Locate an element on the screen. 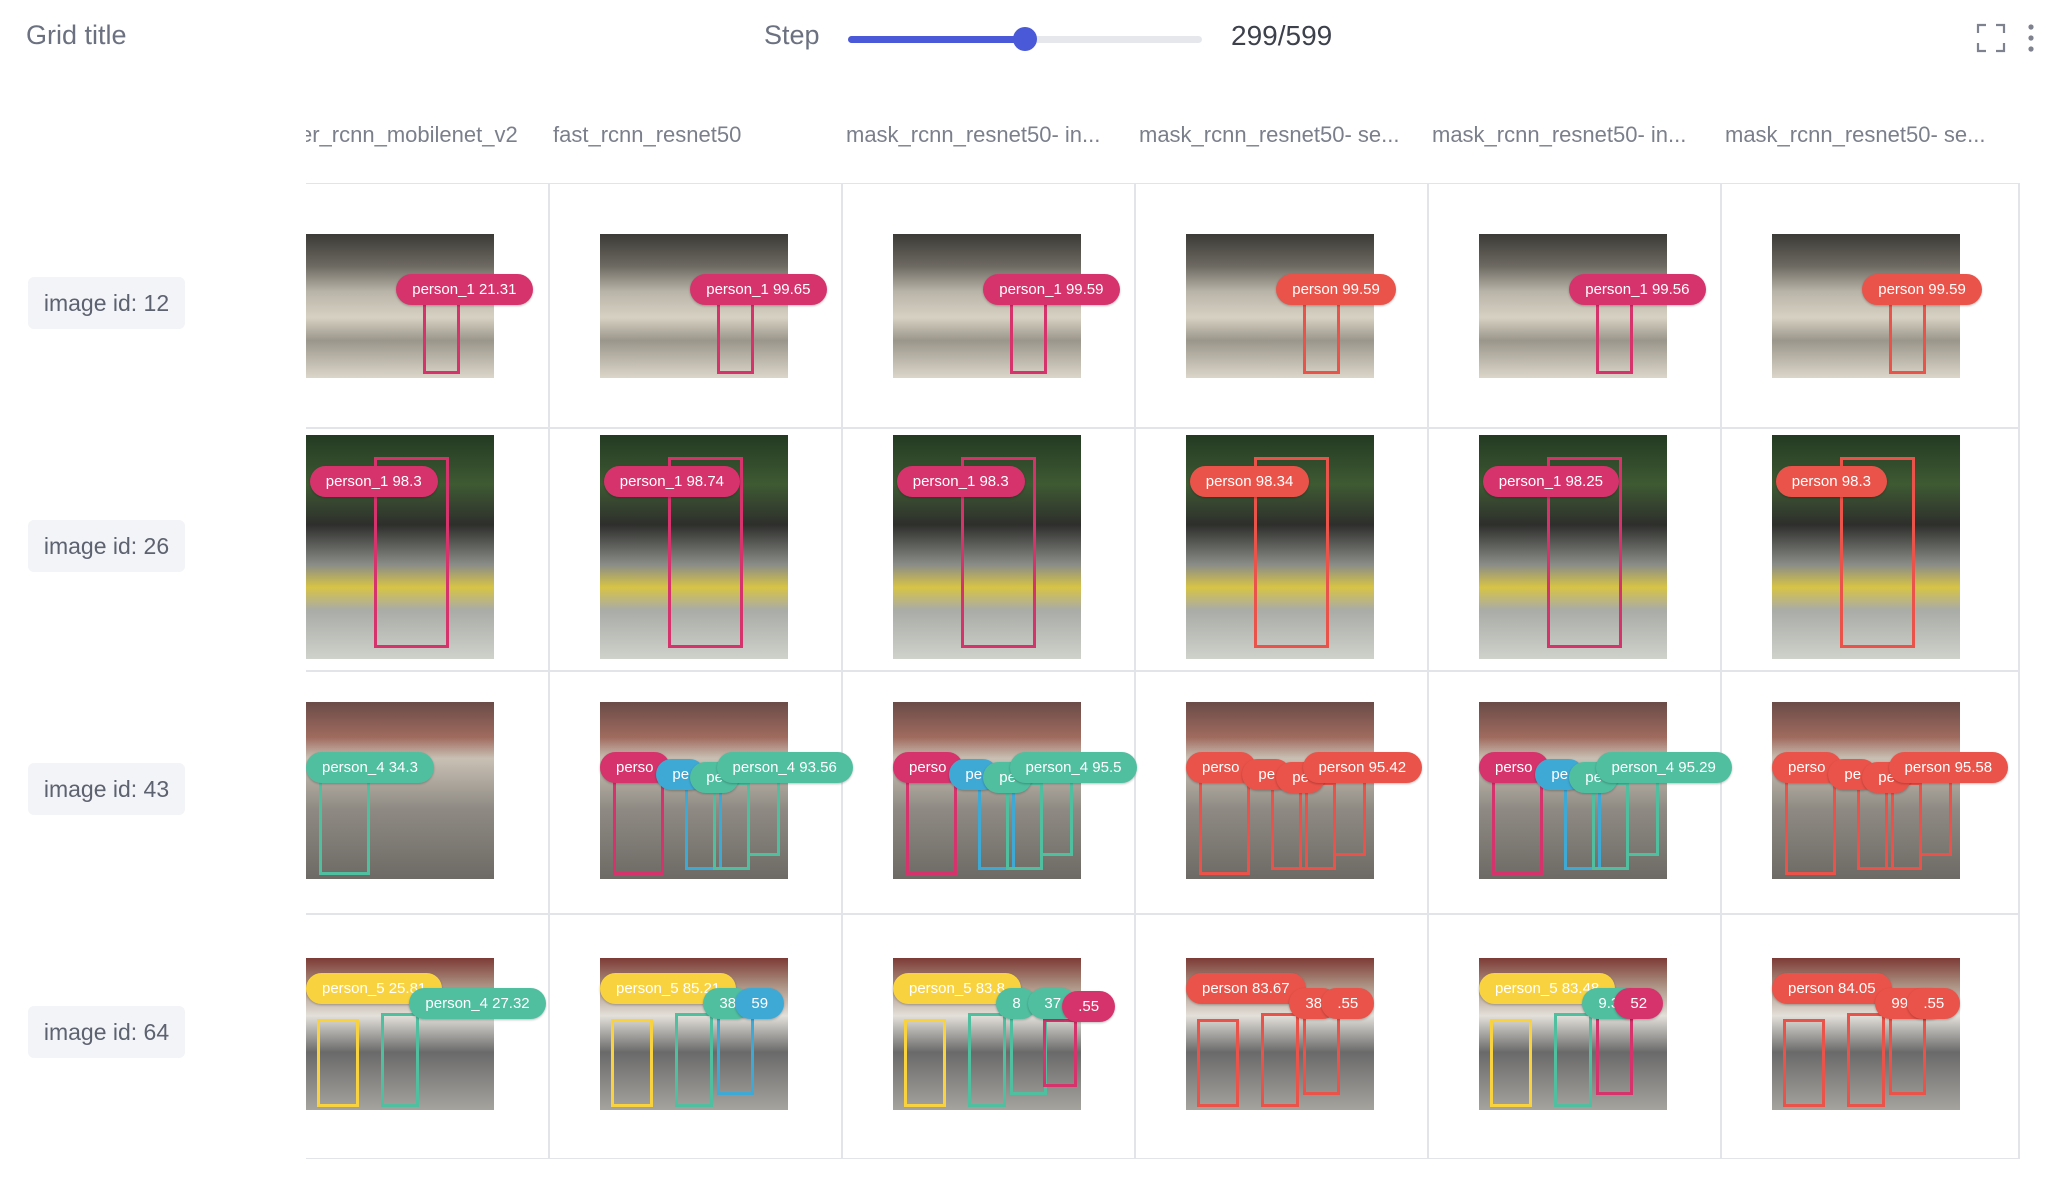  detection-label: 52 is located at coordinates (1639, 1004).